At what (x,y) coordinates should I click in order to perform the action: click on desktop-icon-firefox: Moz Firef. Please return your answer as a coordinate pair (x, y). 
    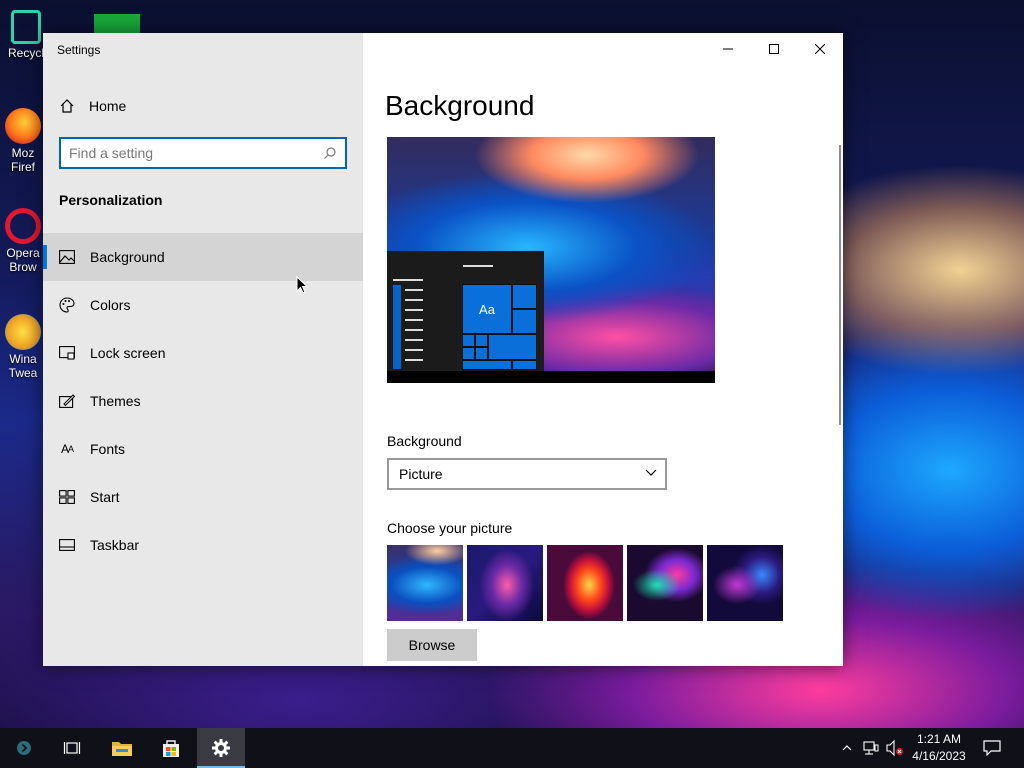
    Looking at the image, I should click on (23, 141).